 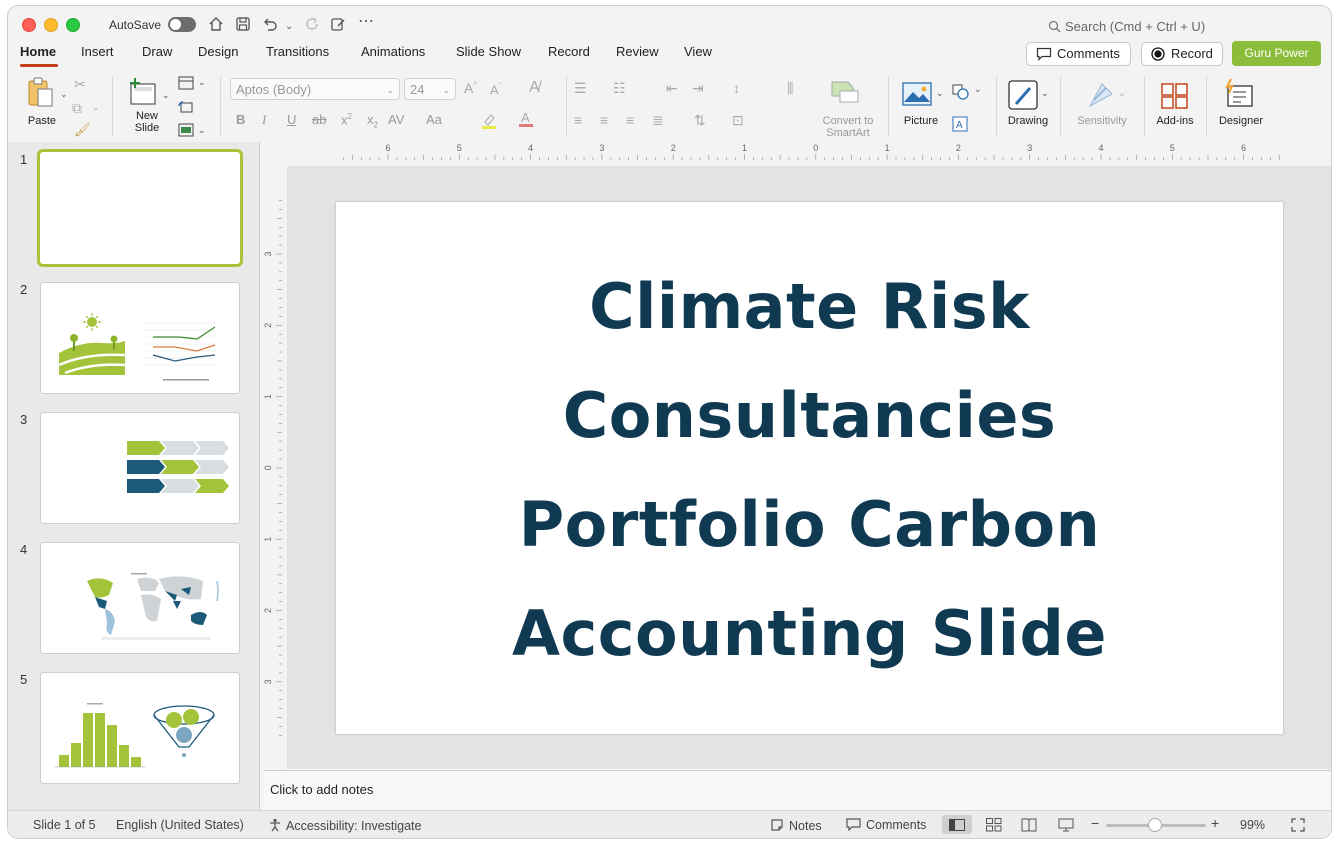 What do you see at coordinates (319, 119) in the screenshot?
I see `strikethrough-icon: ab` at bounding box center [319, 119].